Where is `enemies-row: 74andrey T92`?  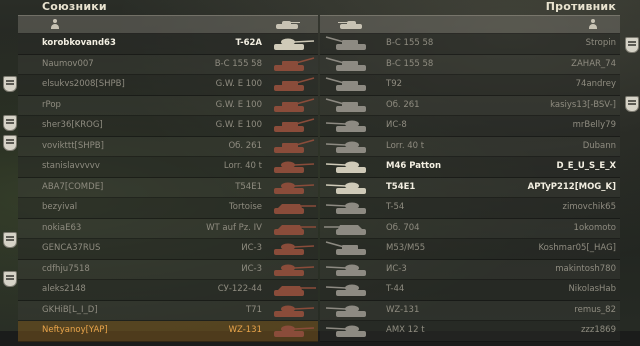 enemies-row: 74andrey T92 is located at coordinates (470, 85).